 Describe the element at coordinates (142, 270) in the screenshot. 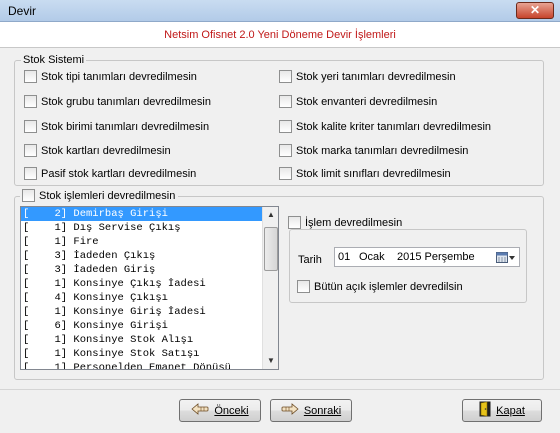

I see `list-item: [ 3] İadeden Giriş` at that location.